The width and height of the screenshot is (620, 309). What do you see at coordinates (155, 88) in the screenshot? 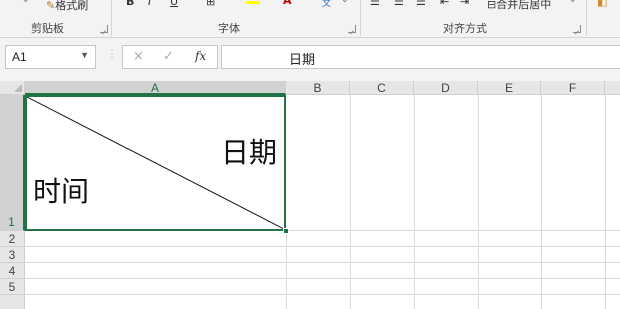
I see `column-header-a: A` at bounding box center [155, 88].